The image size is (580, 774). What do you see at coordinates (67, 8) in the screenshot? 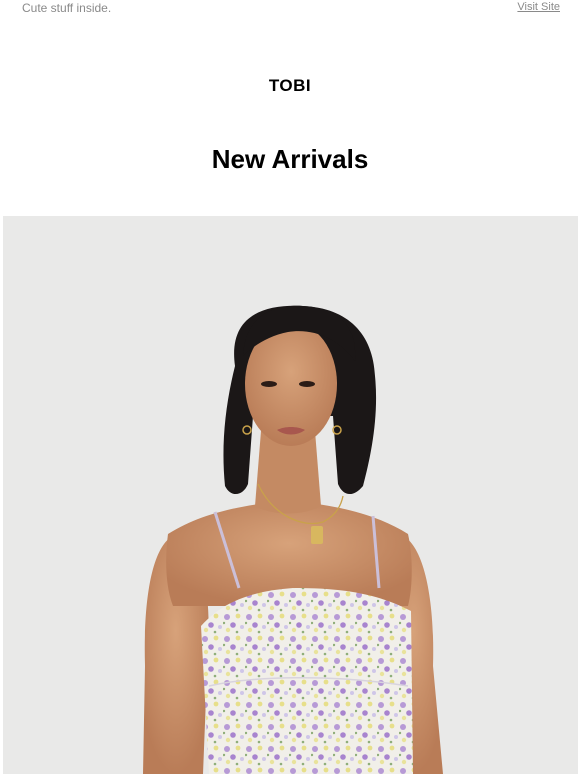
I see `preheader-text: Cute stuff inside.` at bounding box center [67, 8].